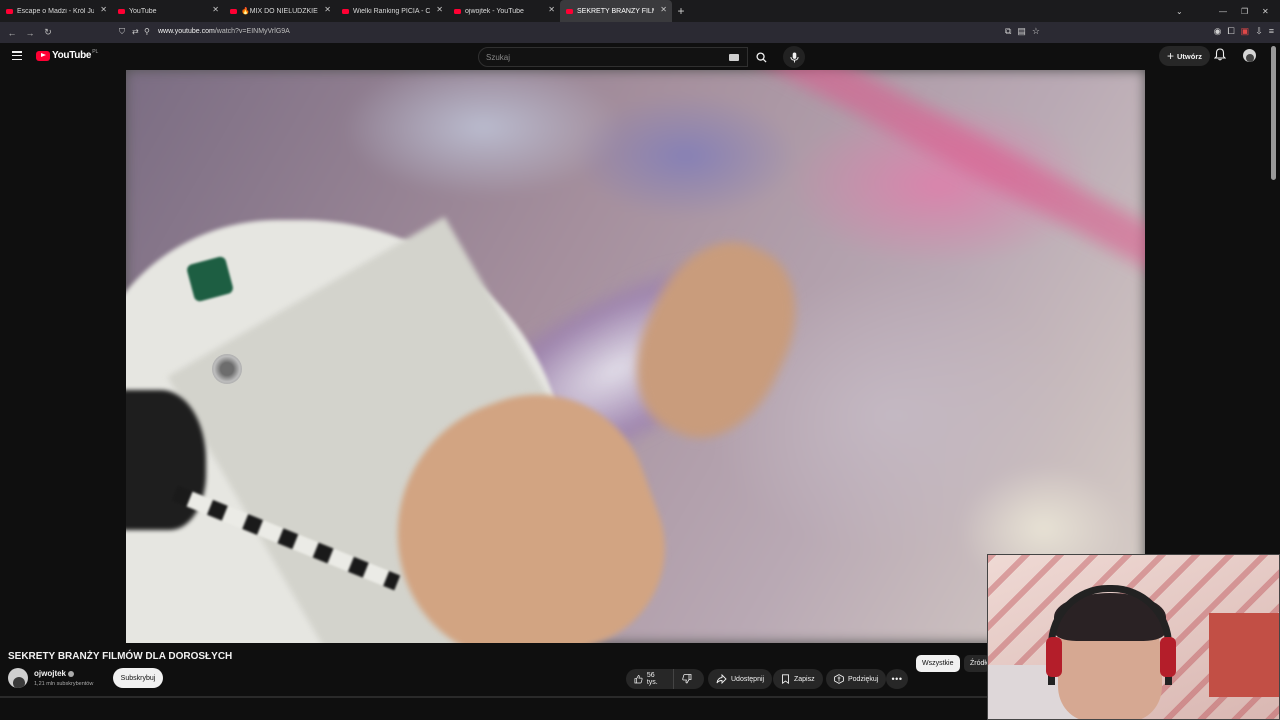 Image resolution: width=1280 pixels, height=720 pixels. What do you see at coordinates (1171, 56) in the screenshot?
I see `plus-icon: +` at bounding box center [1171, 56].